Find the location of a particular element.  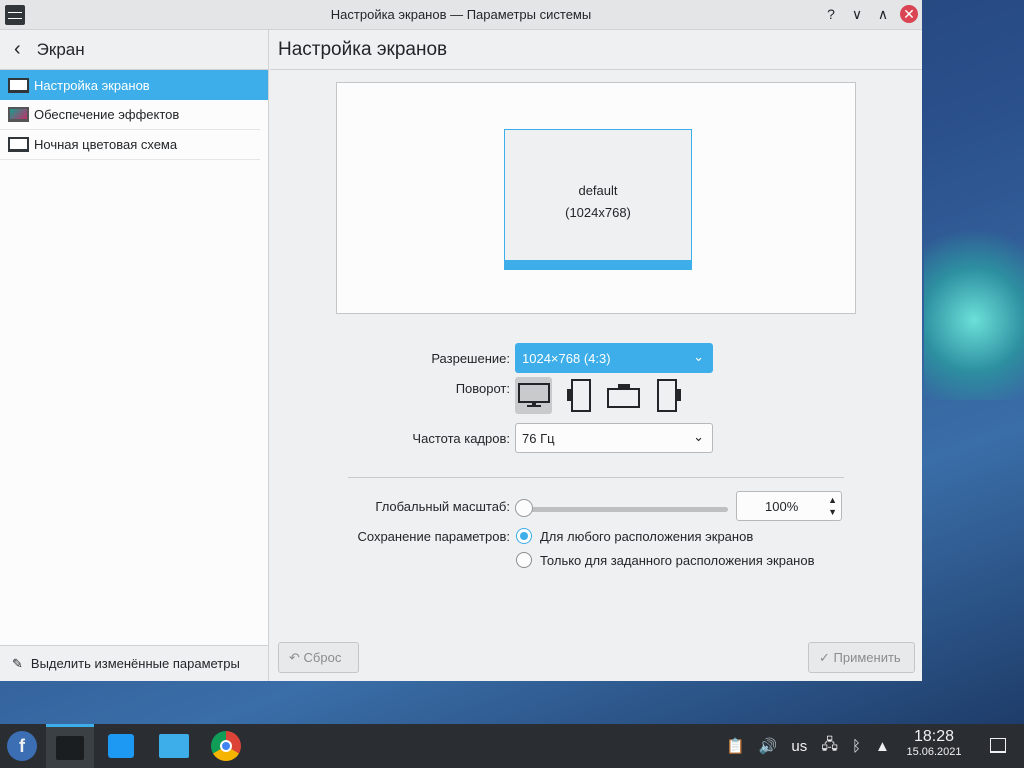

back-button: ‹ Экран is located at coordinates (134, 50).